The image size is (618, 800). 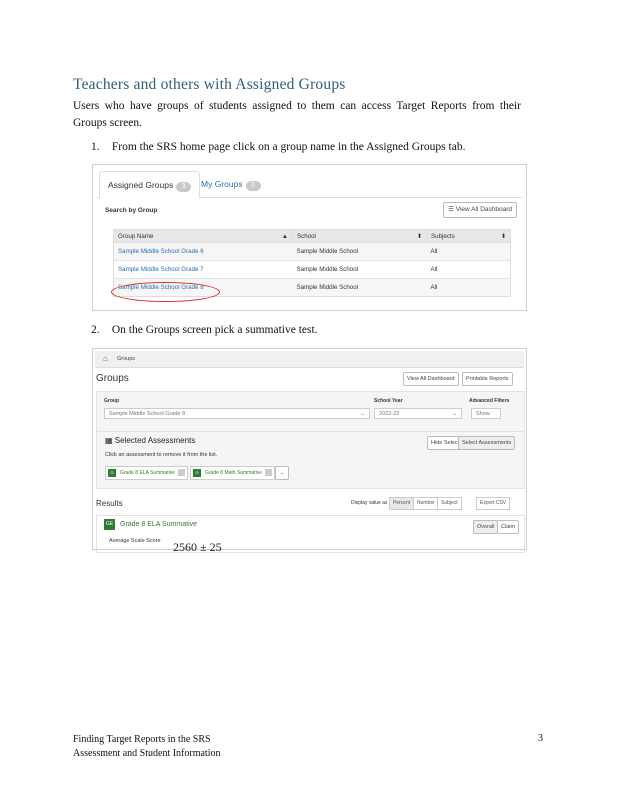 What do you see at coordinates (309, 185) in the screenshot?
I see `group-tabs: Assigned Groups 3 My Groups 0` at bounding box center [309, 185].